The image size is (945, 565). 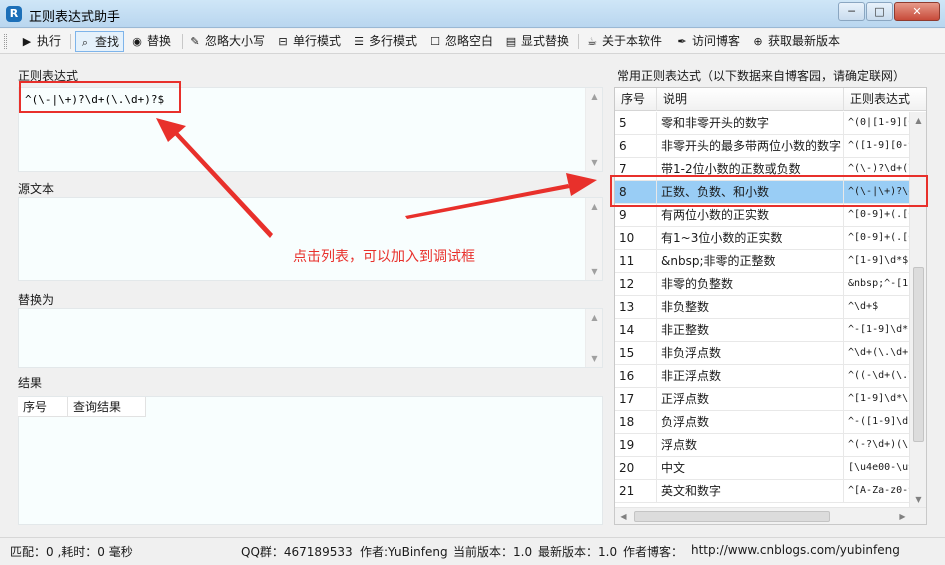 I want to click on list-vertical-scrollbar: ▲ ▼, so click(x=917, y=310).